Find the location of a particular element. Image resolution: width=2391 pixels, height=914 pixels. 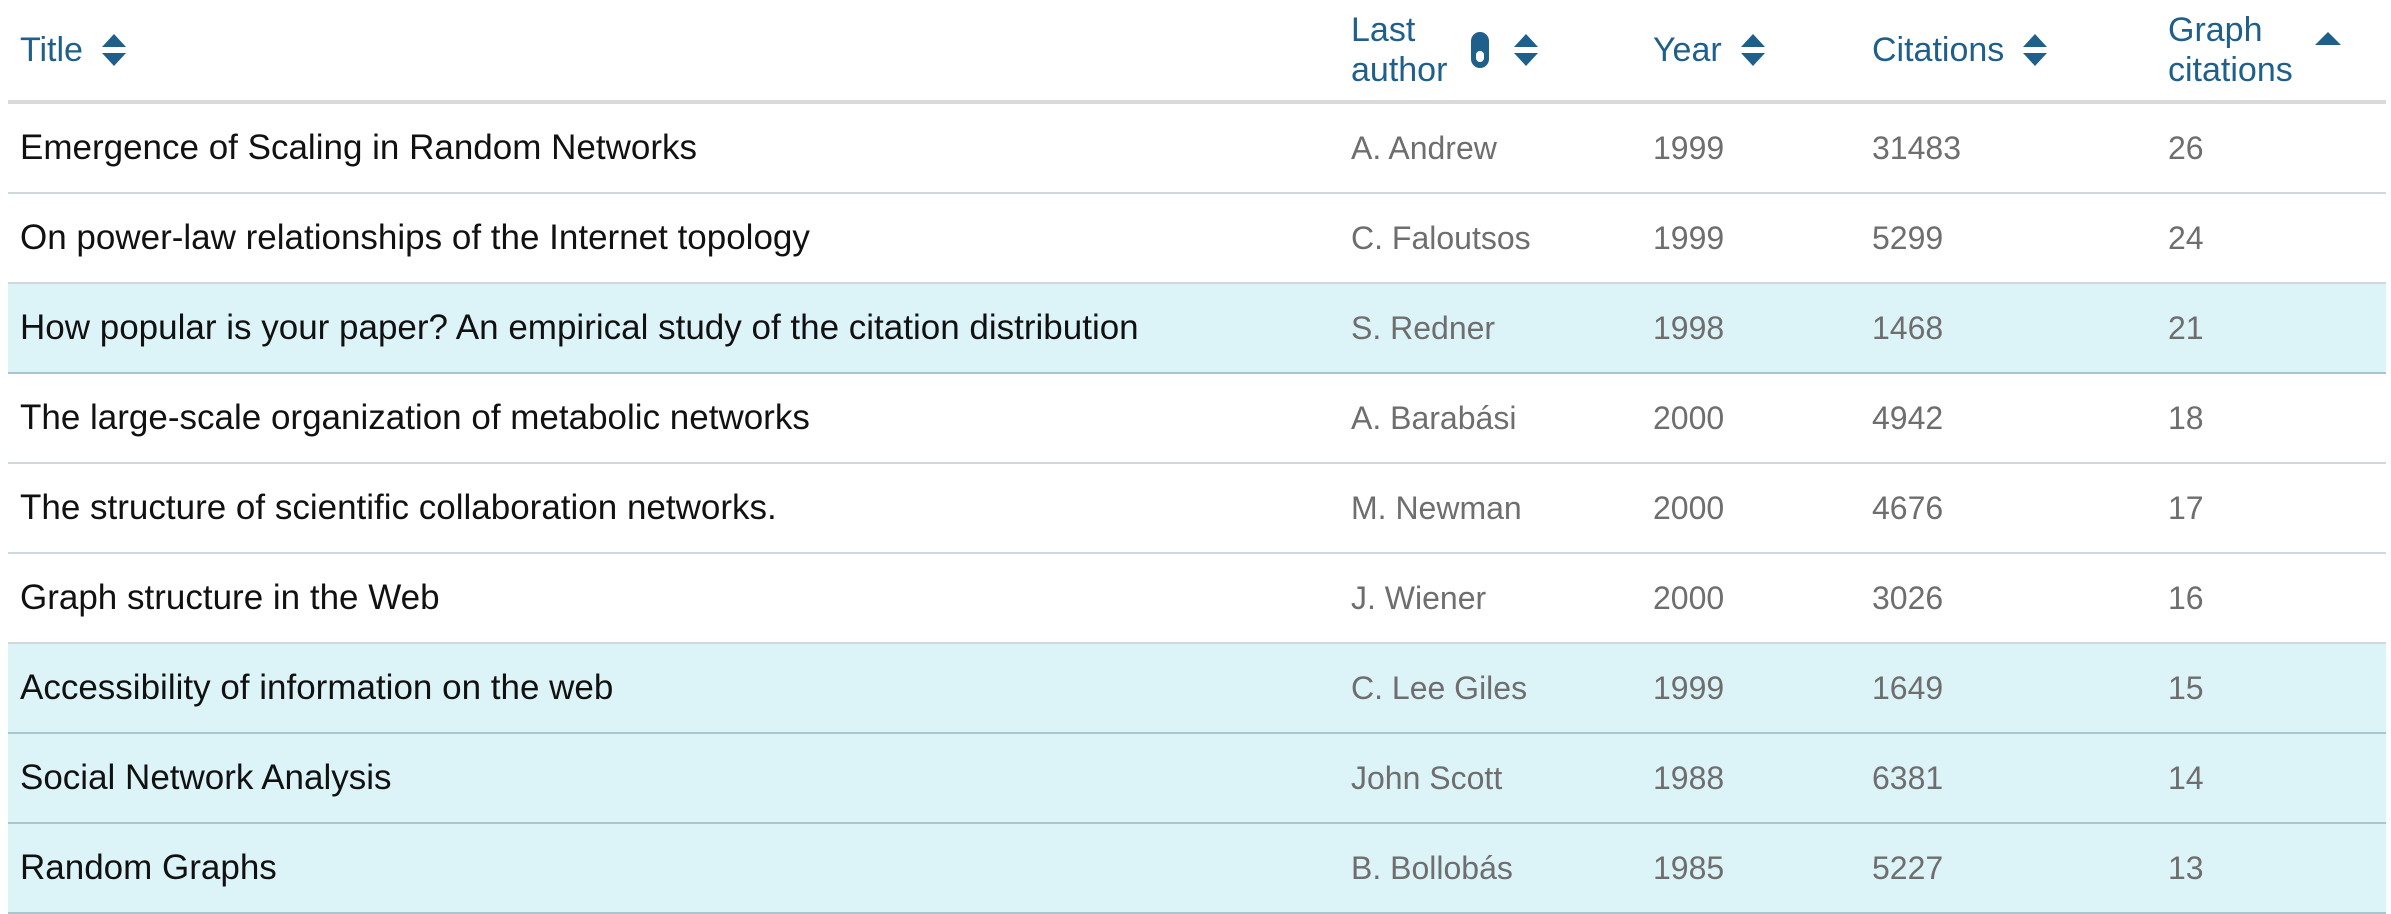

filter-toggle-icon is located at coordinates (1480, 50).